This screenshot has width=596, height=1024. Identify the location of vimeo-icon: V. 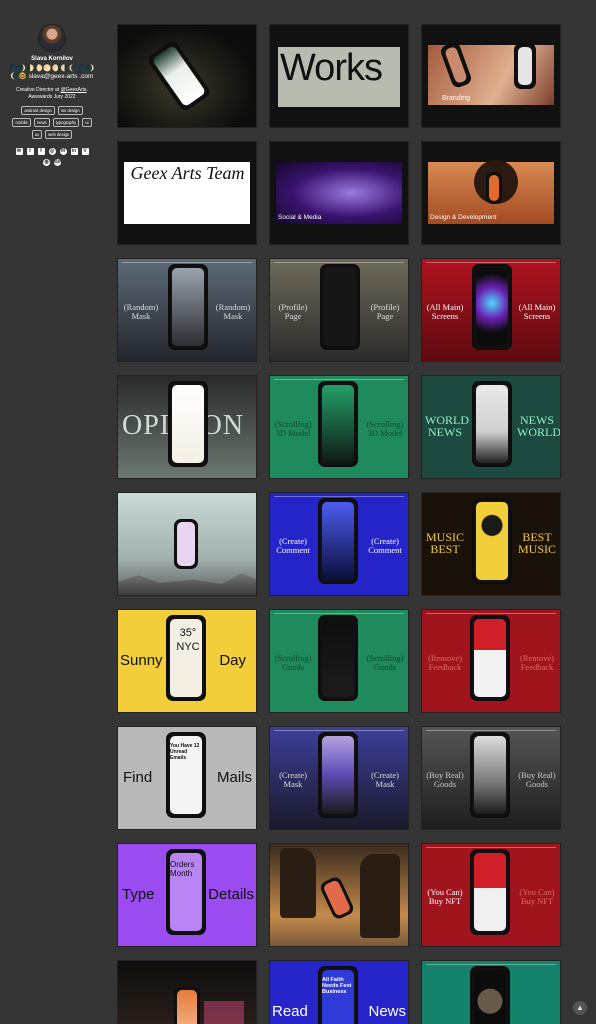
(85, 151).